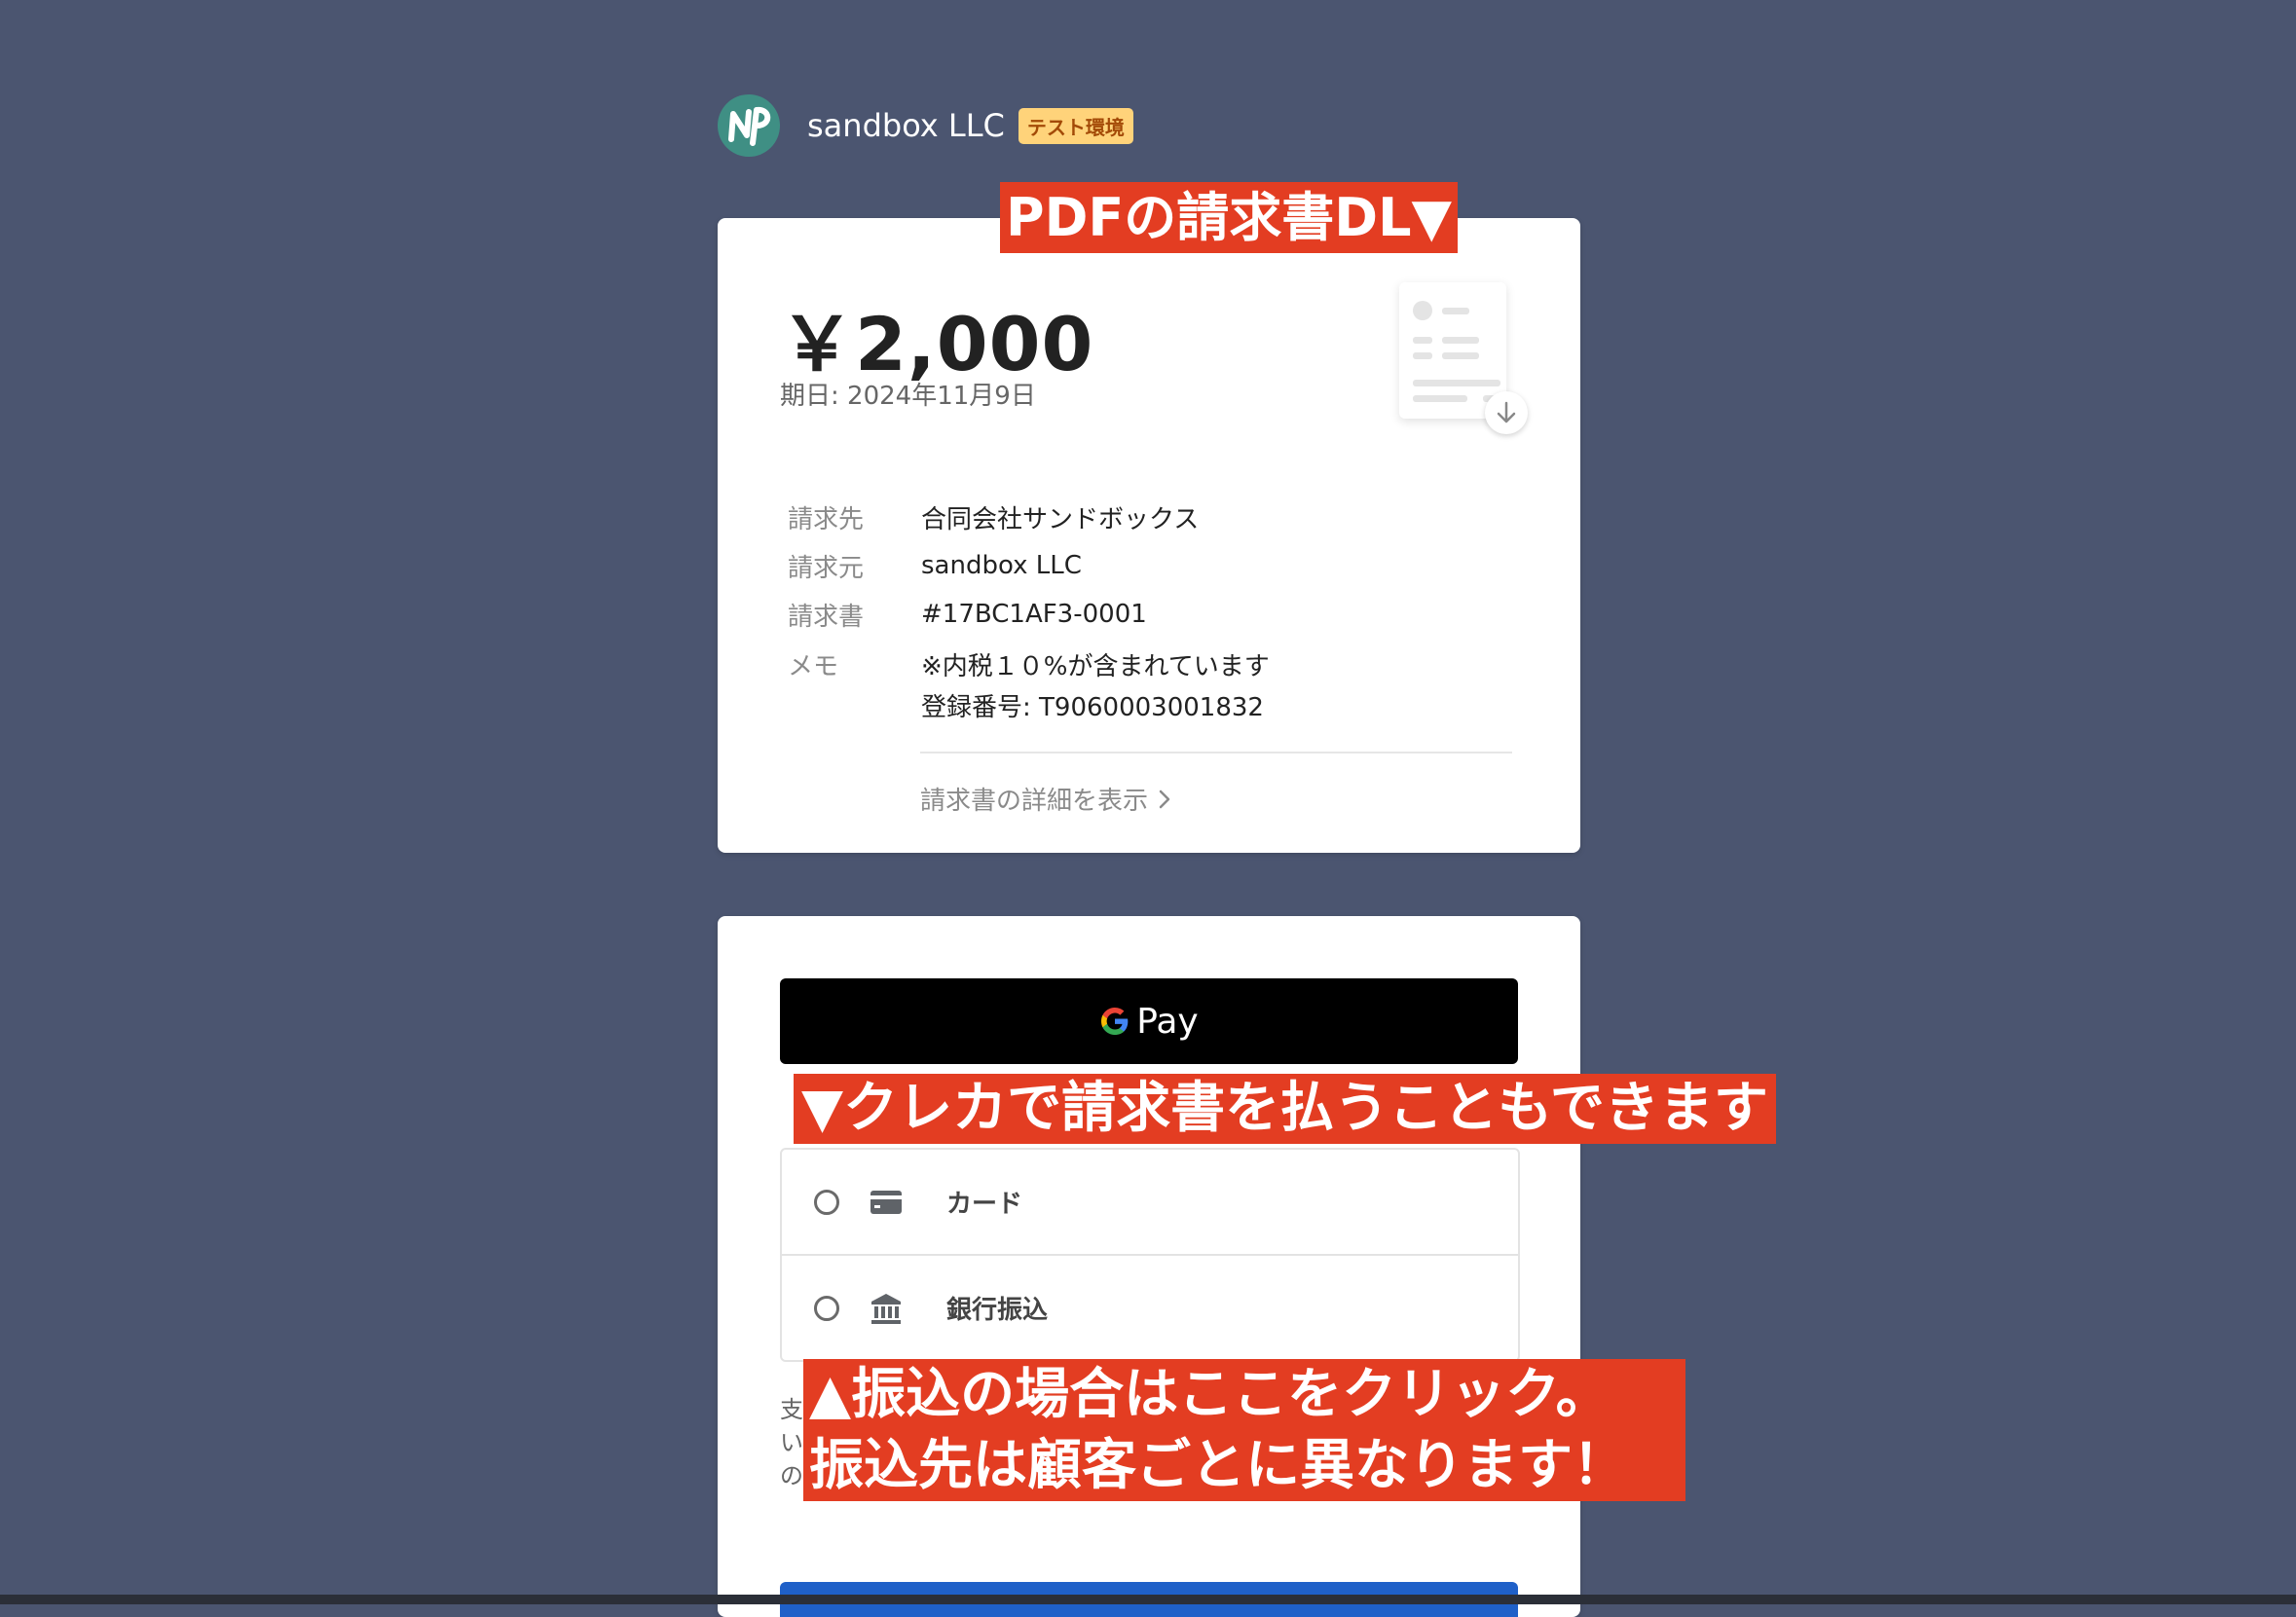 The width and height of the screenshot is (2296, 1617). I want to click on detail-row-bill-from: 請求元 sandbox LLC, so click(1029, 565).